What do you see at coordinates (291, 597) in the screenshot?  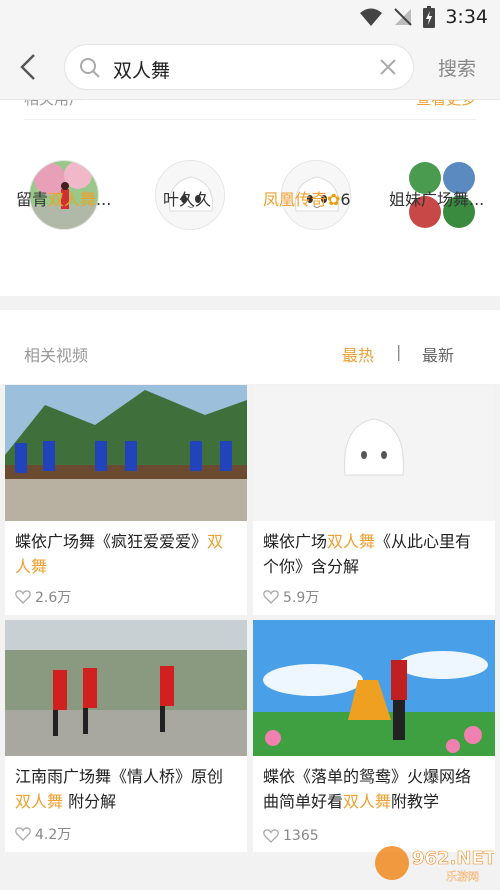 I see `like-count: 5.9万` at bounding box center [291, 597].